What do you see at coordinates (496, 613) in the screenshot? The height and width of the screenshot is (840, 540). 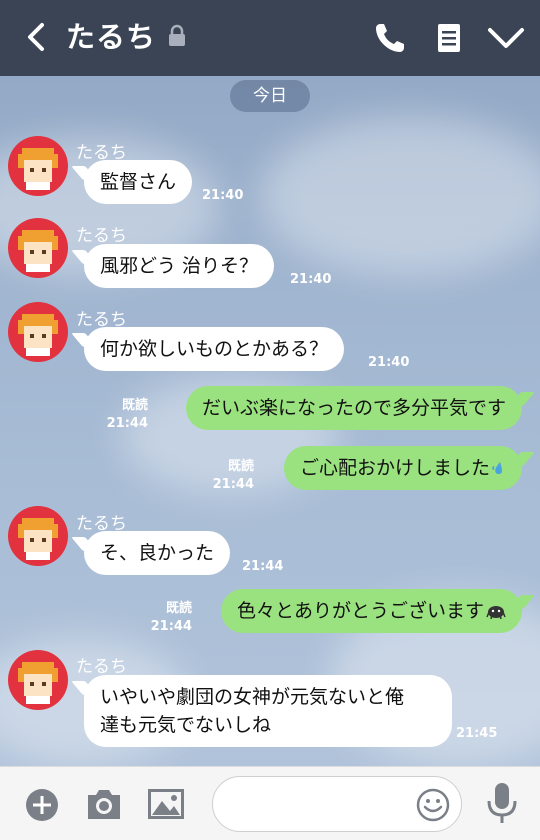 I see `bowing-icon` at bounding box center [496, 613].